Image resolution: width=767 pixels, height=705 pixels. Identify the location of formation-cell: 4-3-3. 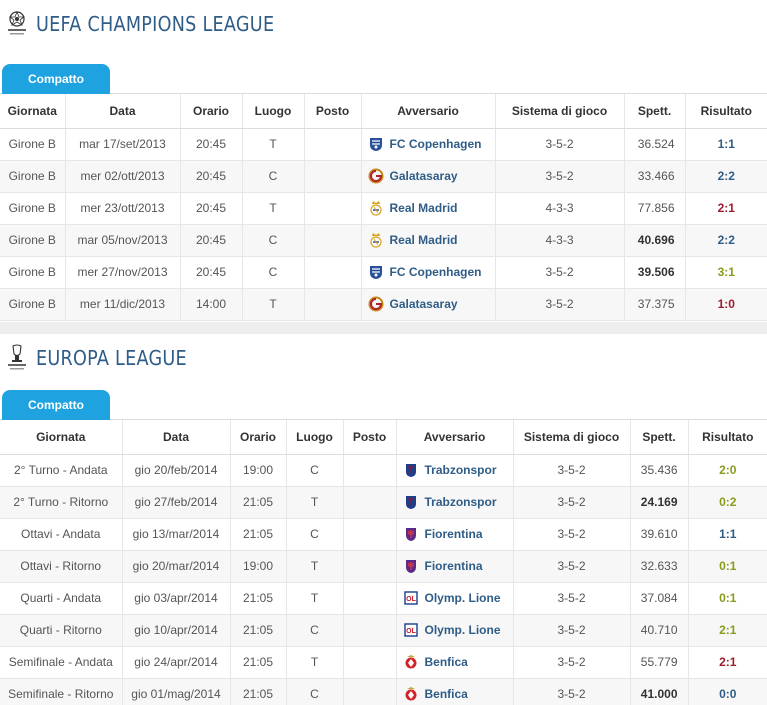
(560, 240).